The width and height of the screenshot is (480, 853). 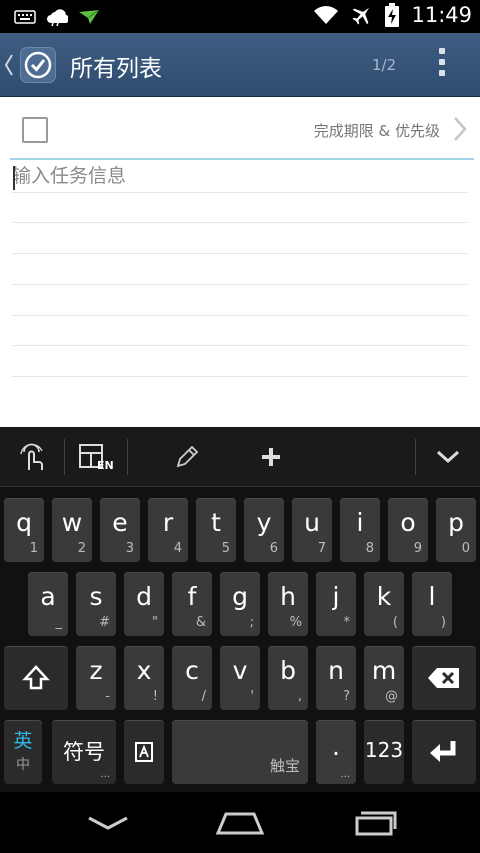 I want to click on notification-icon, so click(x=89, y=16).